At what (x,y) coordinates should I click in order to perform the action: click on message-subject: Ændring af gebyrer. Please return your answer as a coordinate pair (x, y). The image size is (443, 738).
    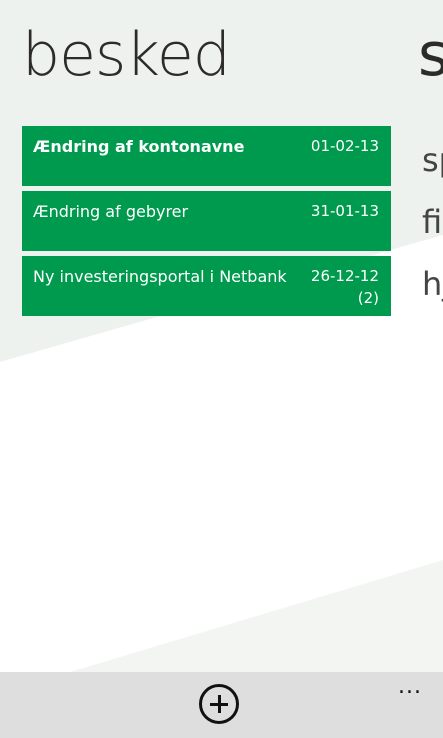
    Looking at the image, I should click on (111, 211).